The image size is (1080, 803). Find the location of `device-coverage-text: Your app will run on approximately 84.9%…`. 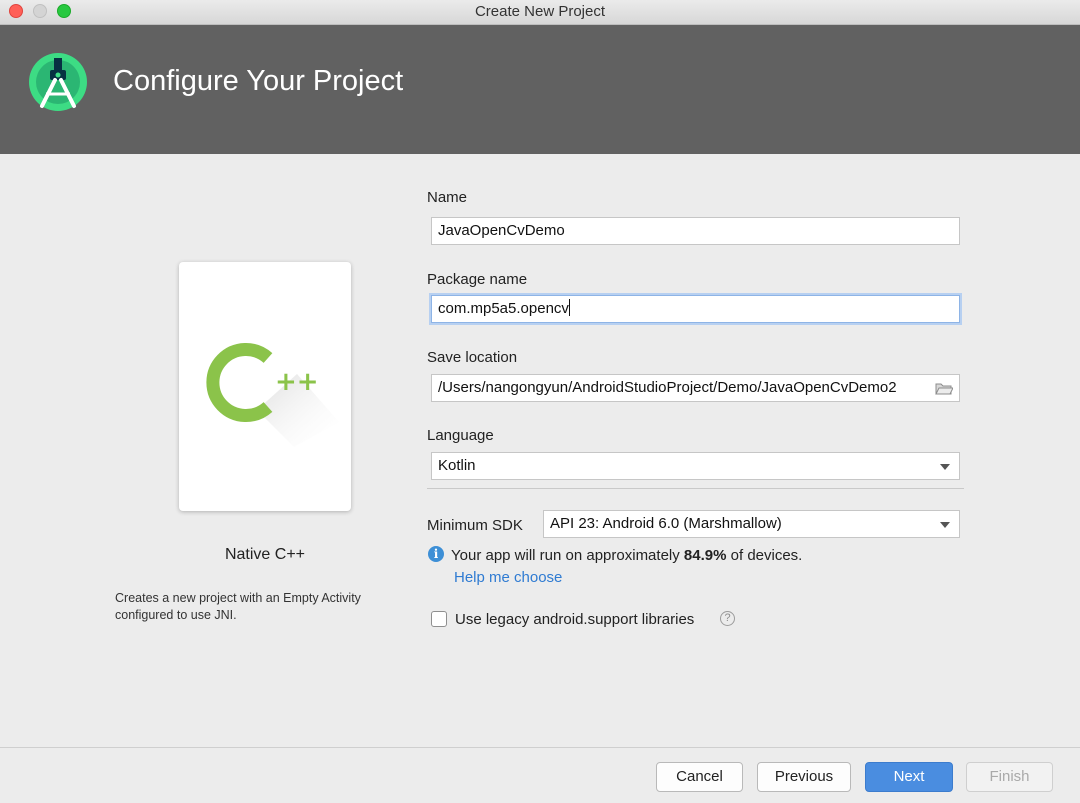

device-coverage-text: Your app will run on approximately 84.9%… is located at coordinates (626, 555).